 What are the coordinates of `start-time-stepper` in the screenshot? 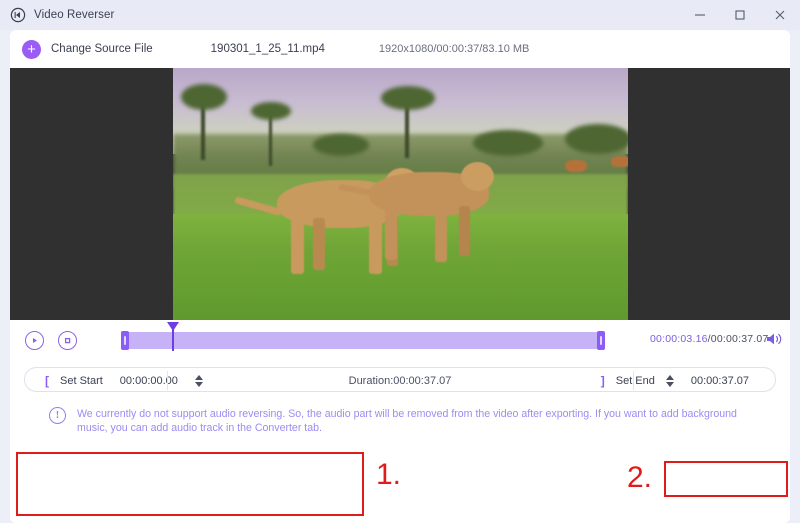 It's located at (198, 380).